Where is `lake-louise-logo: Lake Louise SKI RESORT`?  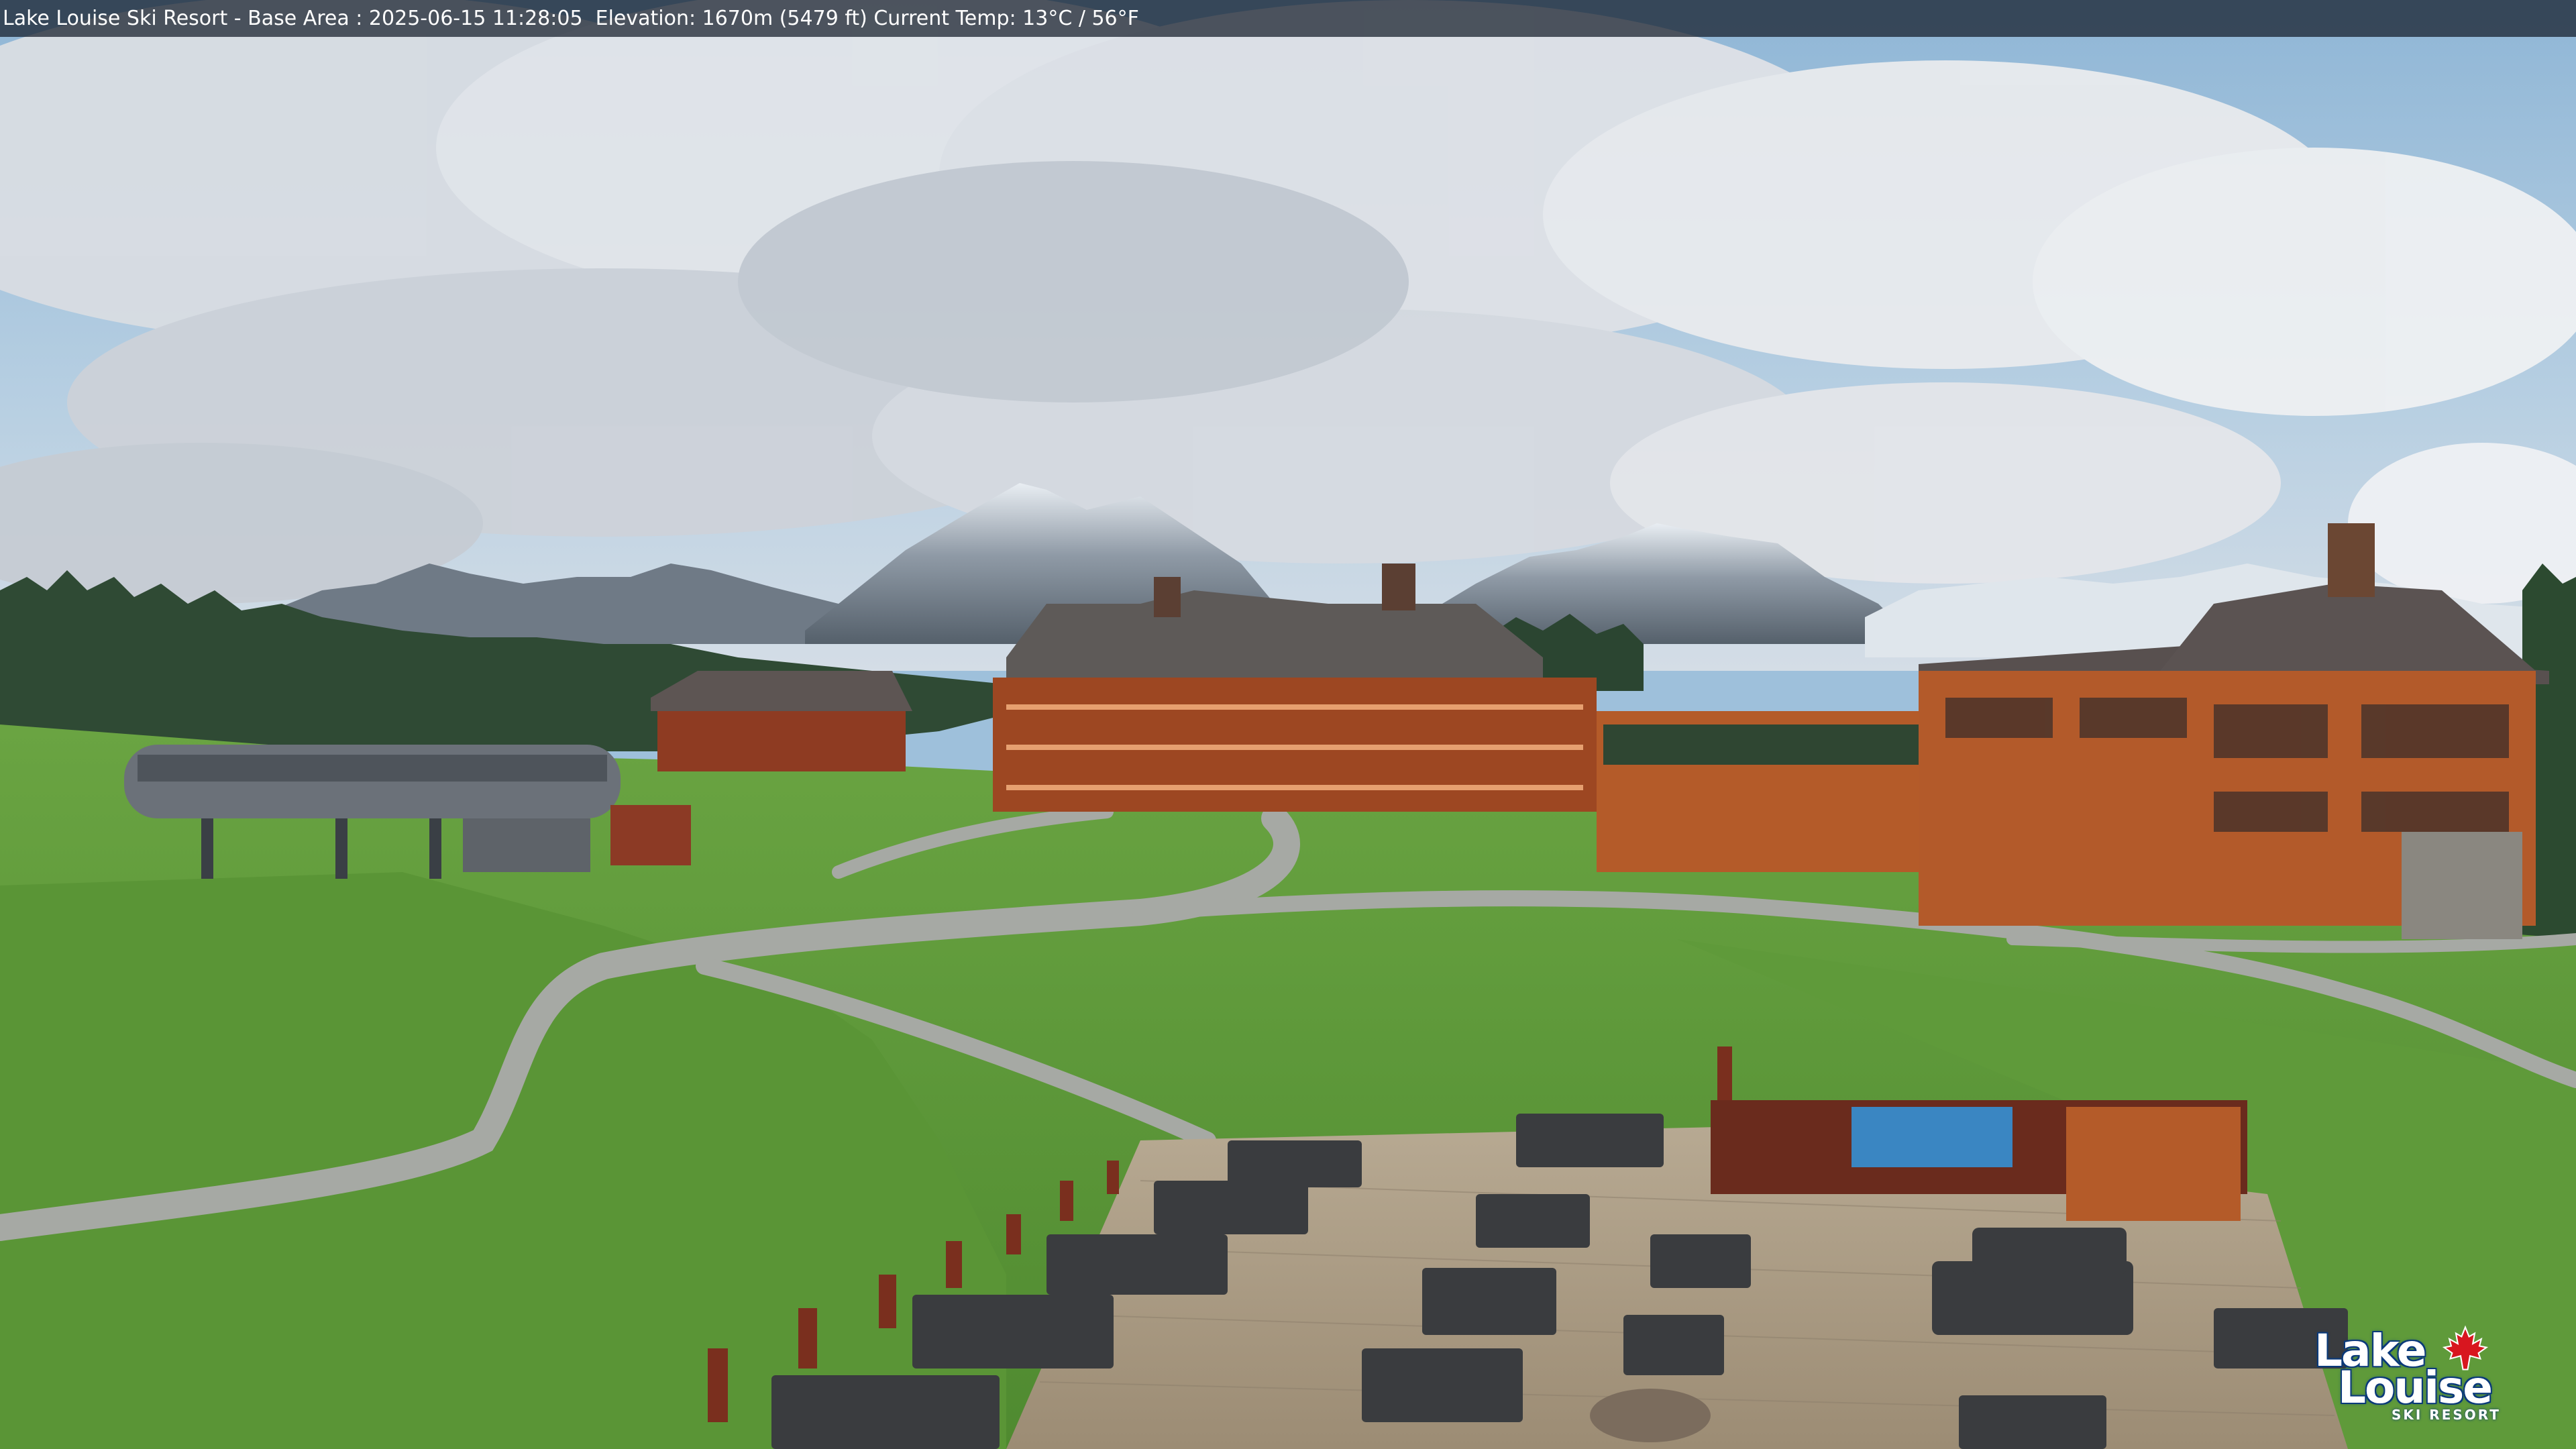
lake-louise-logo: Lake Louise SKI RESORT is located at coordinates (2411, 1375).